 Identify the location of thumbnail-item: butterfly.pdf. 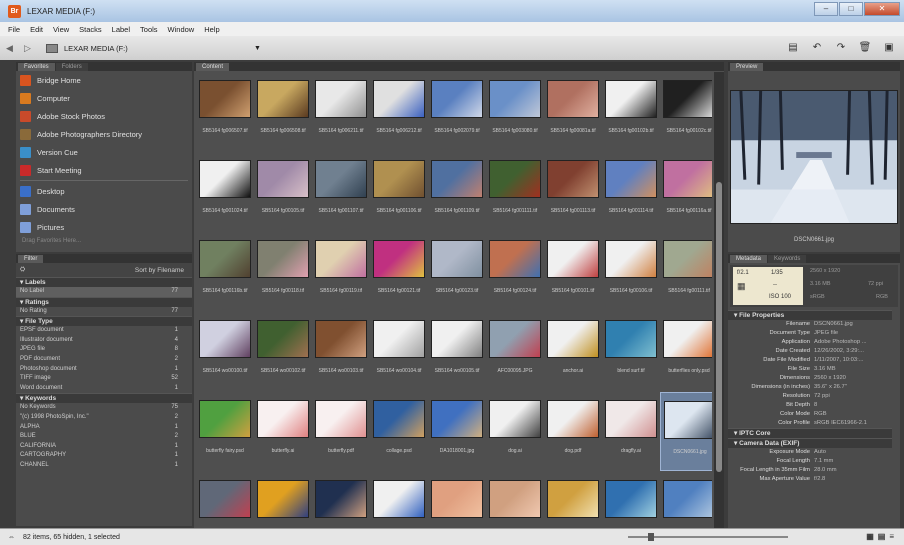
(341, 431).